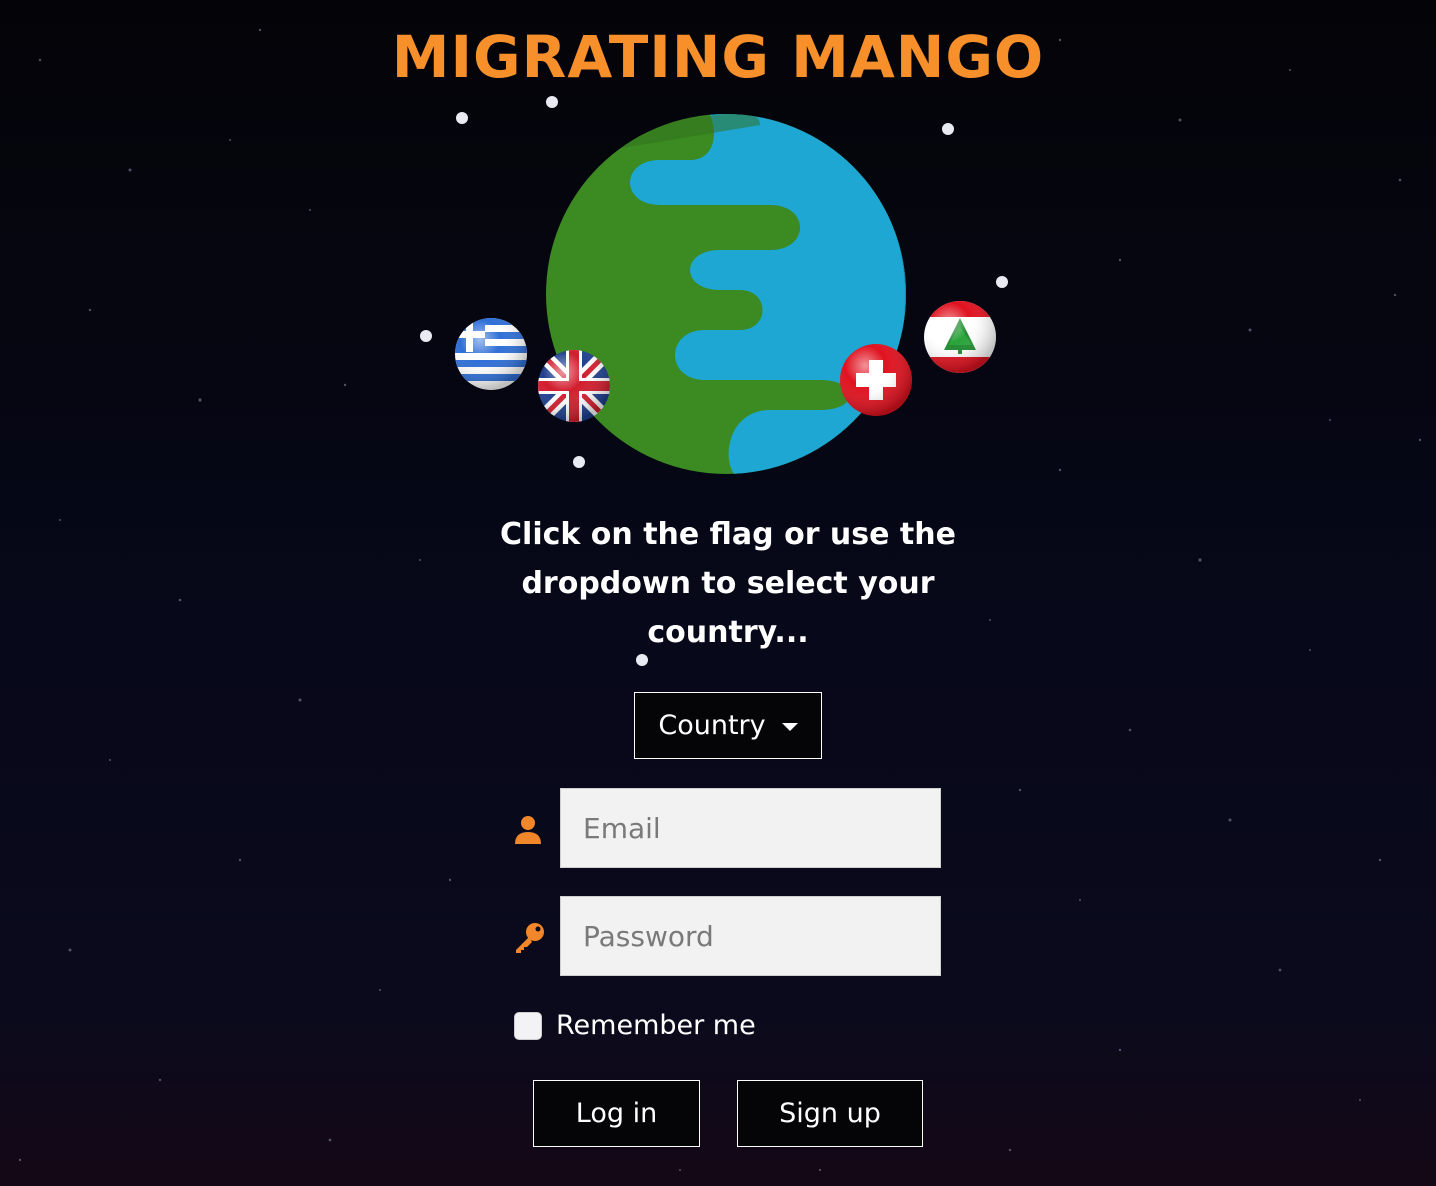  Describe the element at coordinates (656, 1025) in the screenshot. I see `remember-me-label: Remember me` at that location.